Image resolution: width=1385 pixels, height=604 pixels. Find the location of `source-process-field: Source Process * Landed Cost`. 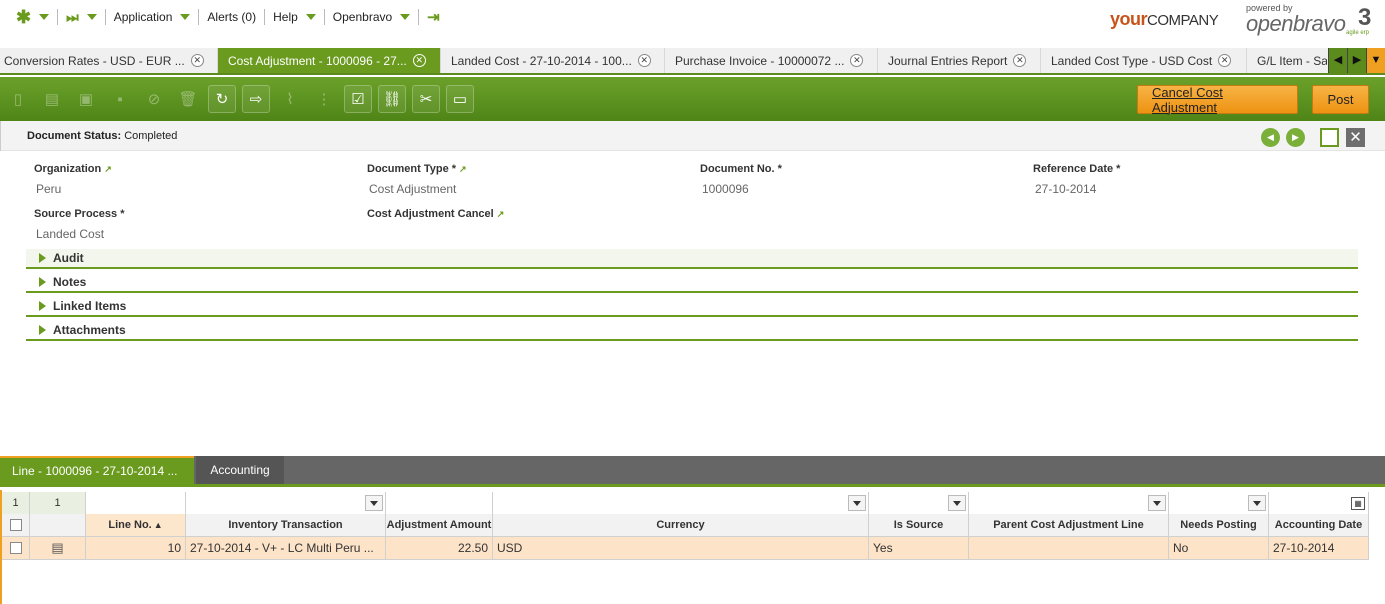

source-process-field: Source Process * Landed Cost is located at coordinates (79, 224).